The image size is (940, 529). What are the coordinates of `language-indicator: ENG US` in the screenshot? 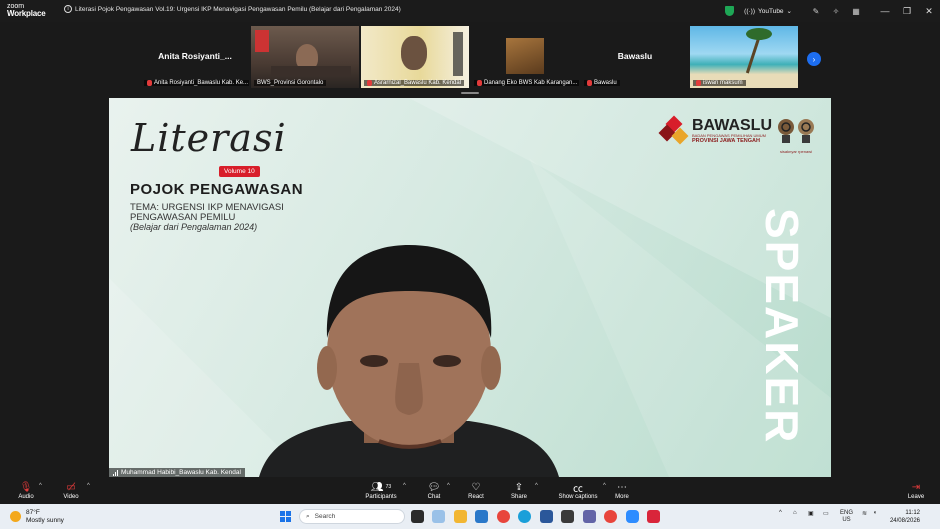 It's located at (846, 517).